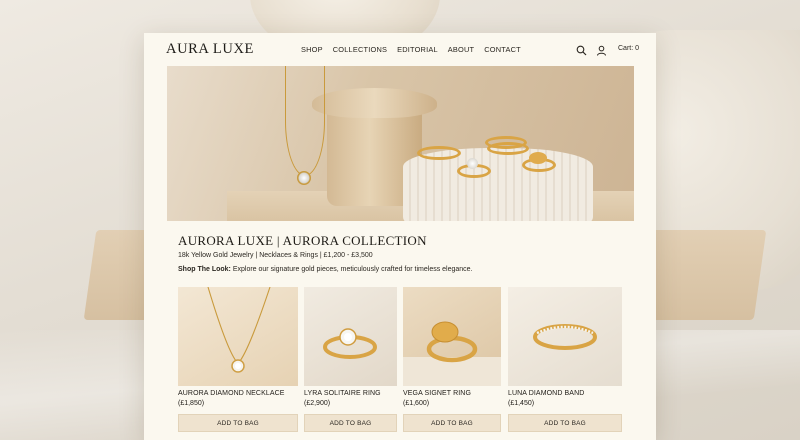  Describe the element at coordinates (521, 403) in the screenshot. I see `product-price: (£1,450)` at that location.